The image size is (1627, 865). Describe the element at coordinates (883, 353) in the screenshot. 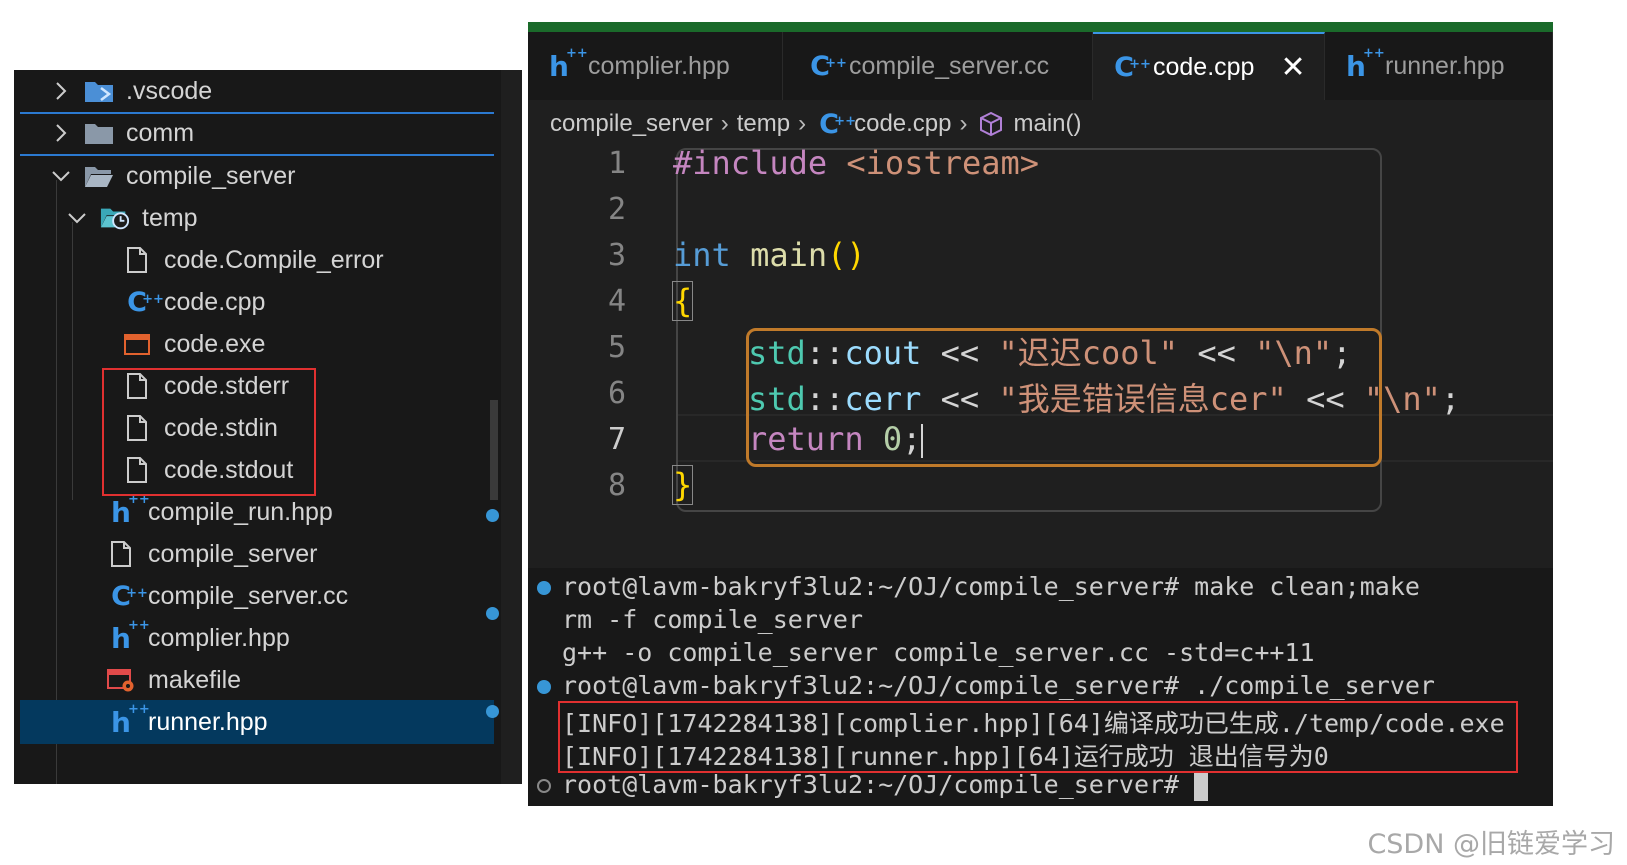

I see `code-token: cout` at that location.